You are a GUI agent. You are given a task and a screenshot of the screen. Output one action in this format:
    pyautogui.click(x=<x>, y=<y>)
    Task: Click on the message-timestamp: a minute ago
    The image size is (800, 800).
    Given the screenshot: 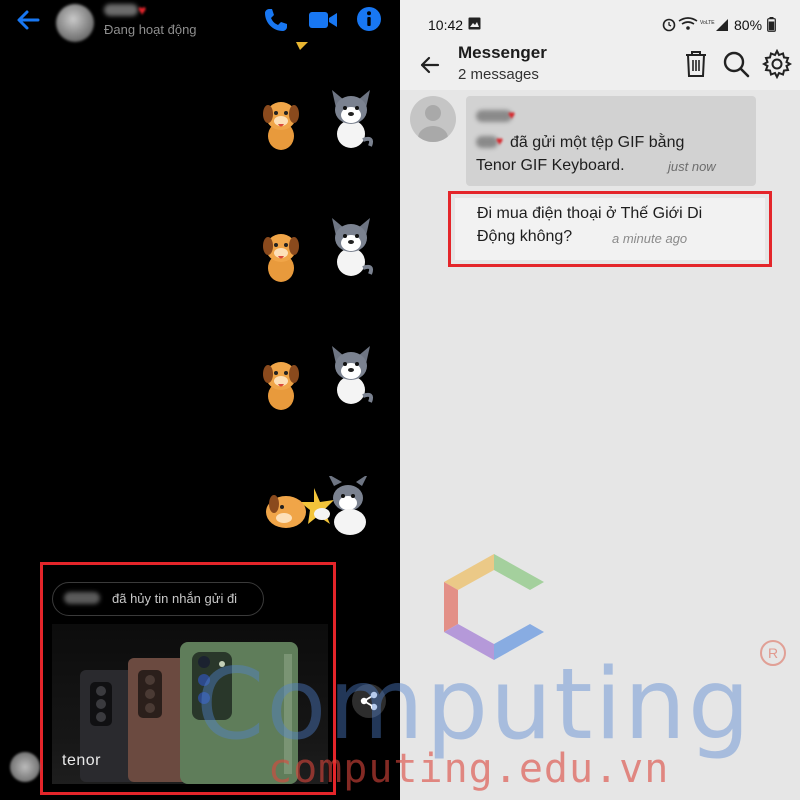 What is the action you would take?
    pyautogui.click(x=650, y=238)
    